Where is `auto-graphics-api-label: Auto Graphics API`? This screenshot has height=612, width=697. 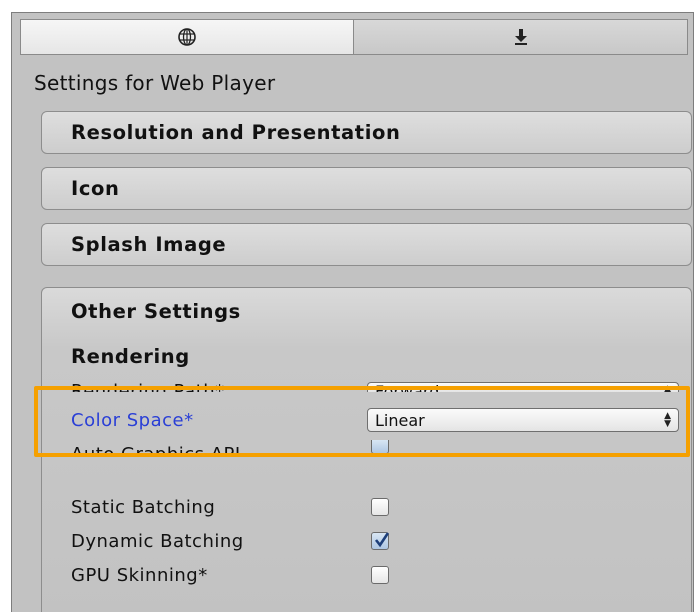 auto-graphics-api-label: Auto Graphics API is located at coordinates (216, 450).